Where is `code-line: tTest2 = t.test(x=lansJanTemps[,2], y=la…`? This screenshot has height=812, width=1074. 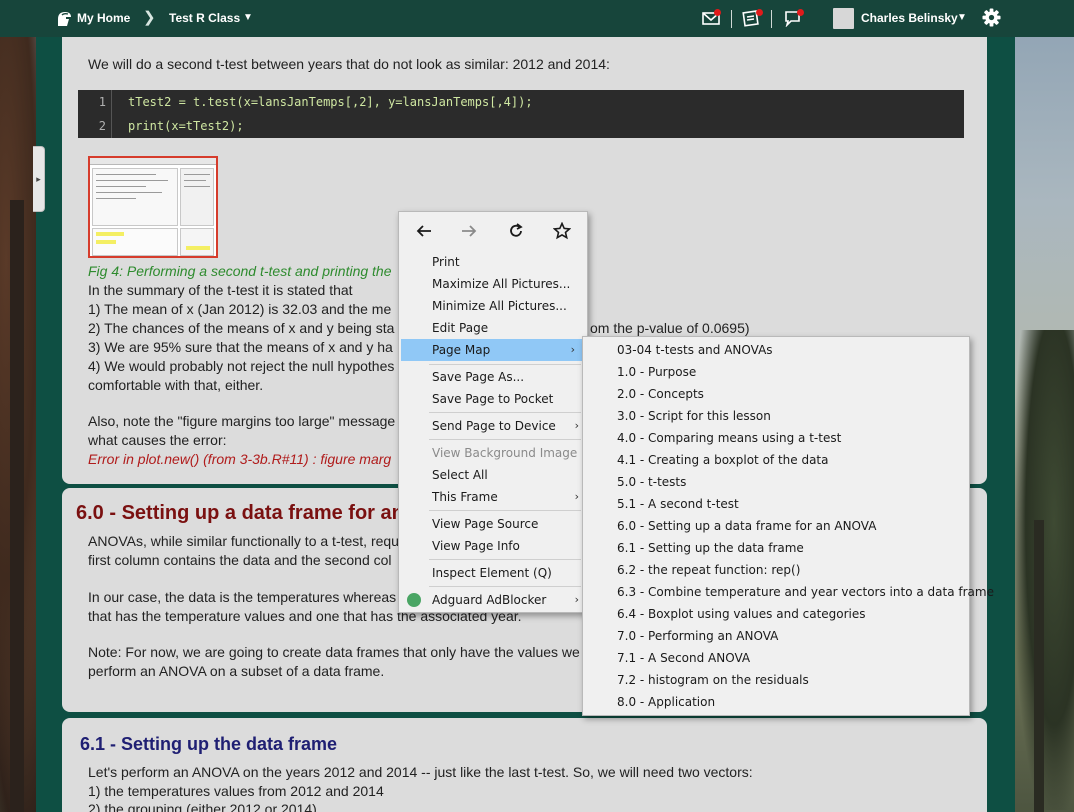
code-line: tTest2 = t.test(x=lansJanTemps[,2], y=la… is located at coordinates (330, 102).